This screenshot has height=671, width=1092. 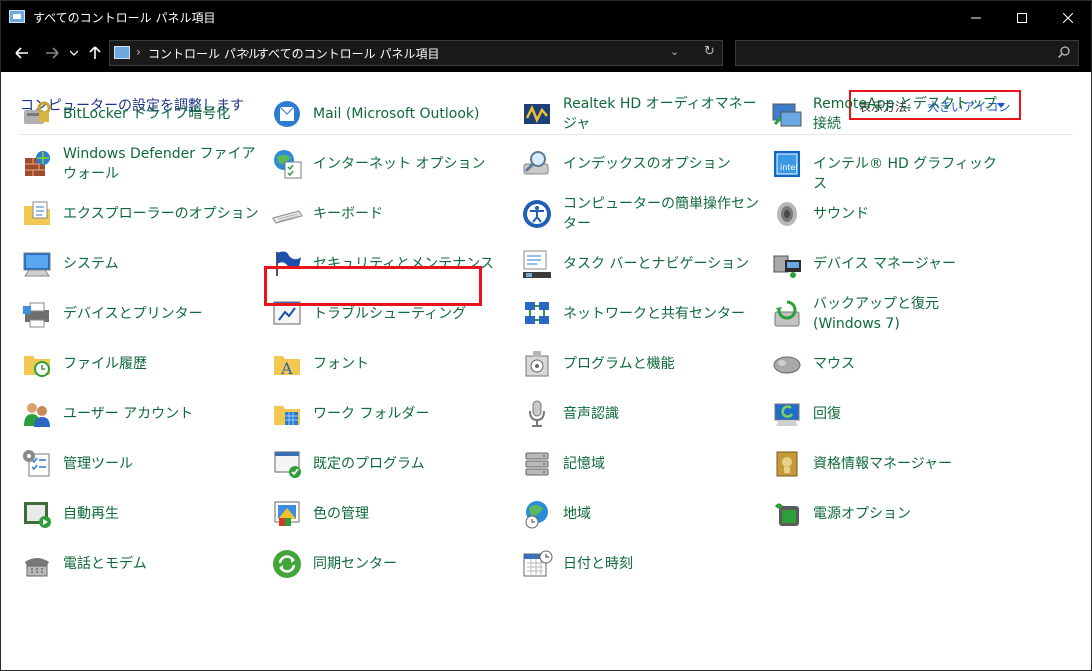 I want to click on recent-locations-button, so click(x=74, y=53).